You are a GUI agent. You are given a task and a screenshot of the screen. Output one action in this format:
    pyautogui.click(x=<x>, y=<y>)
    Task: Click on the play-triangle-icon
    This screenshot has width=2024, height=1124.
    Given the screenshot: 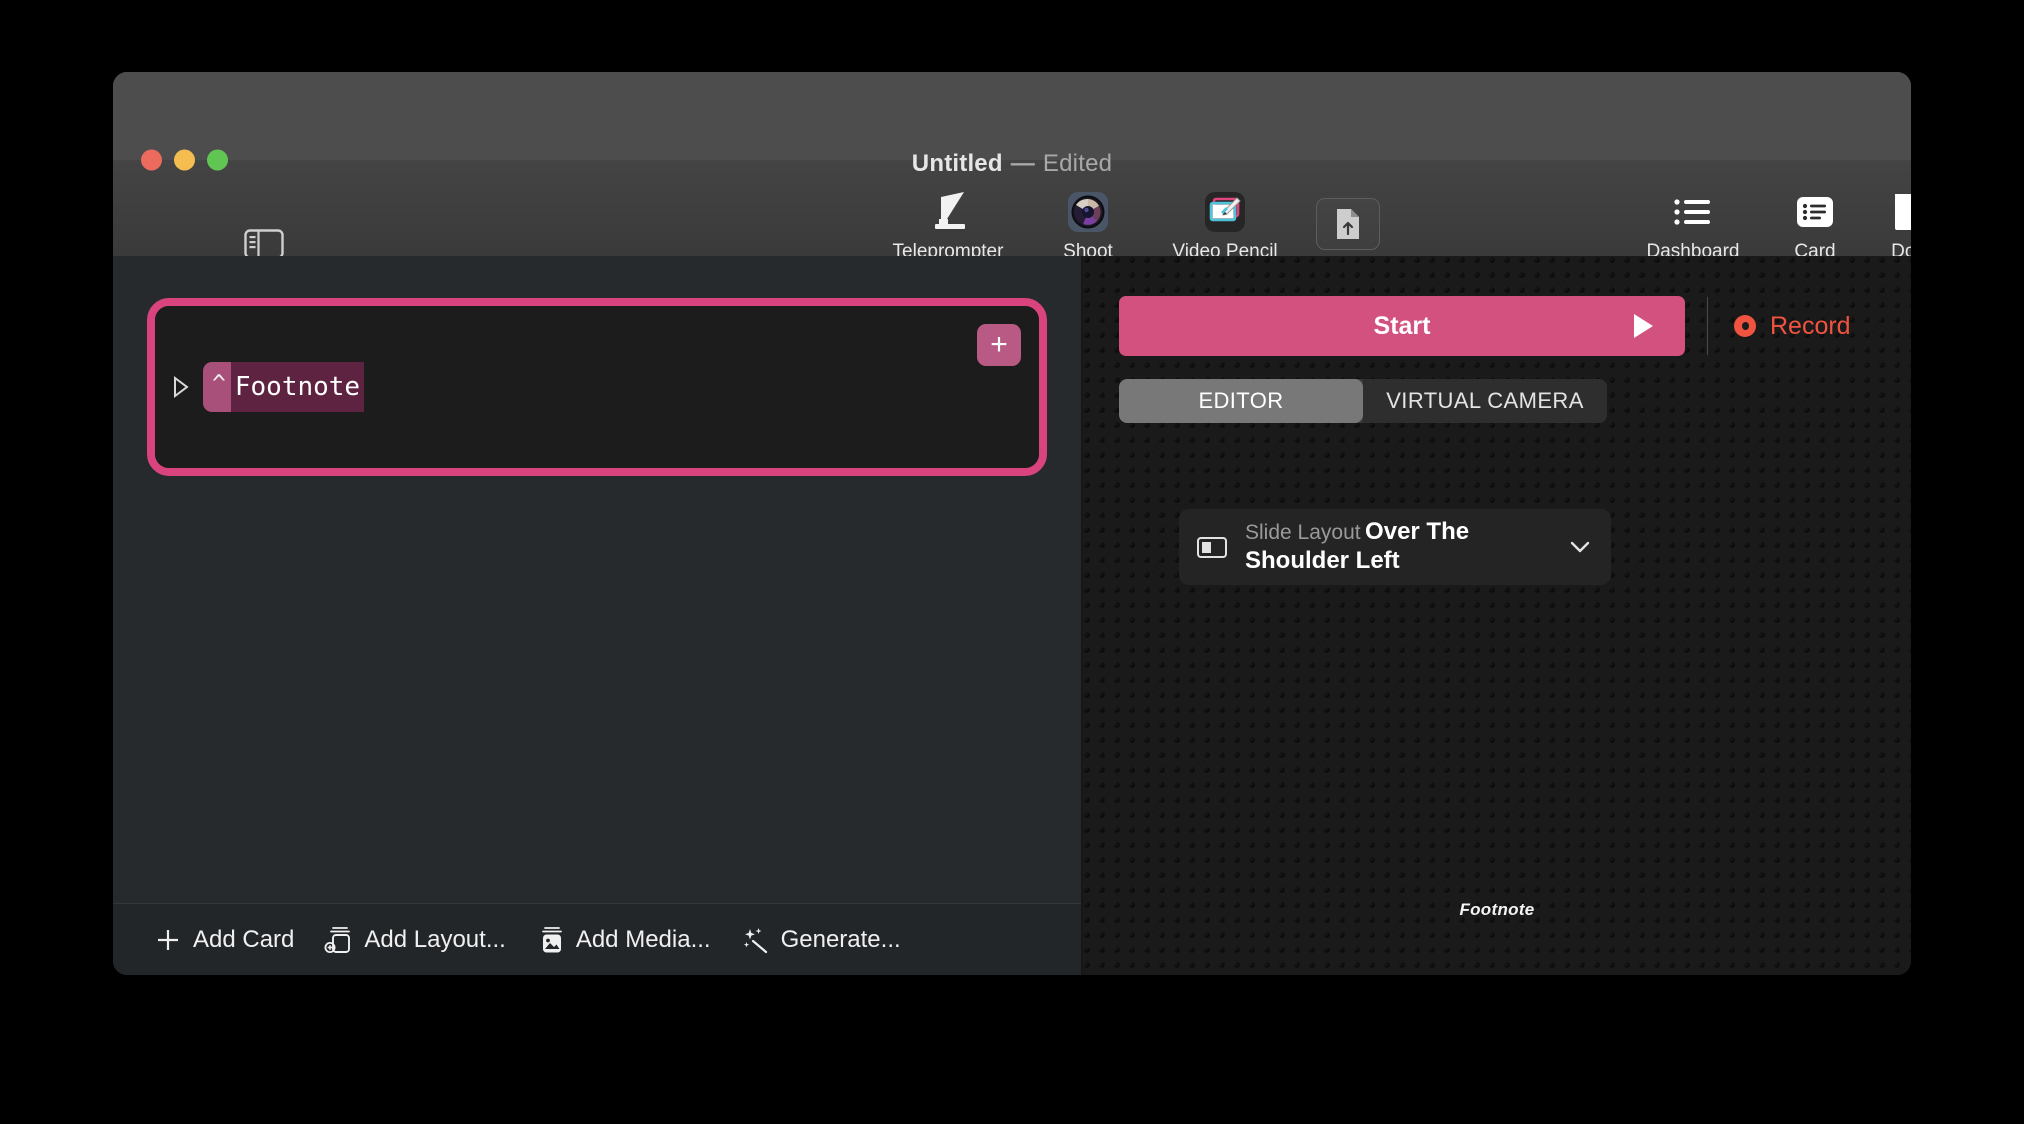 What is the action you would take?
    pyautogui.click(x=1643, y=326)
    